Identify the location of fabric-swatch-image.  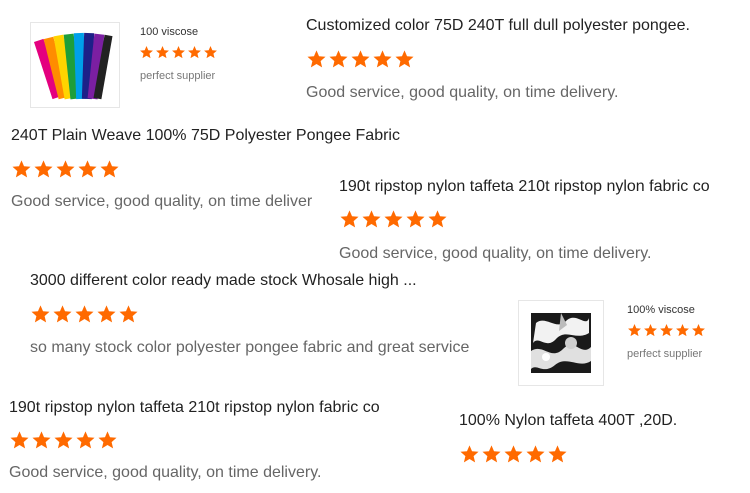
(75, 65).